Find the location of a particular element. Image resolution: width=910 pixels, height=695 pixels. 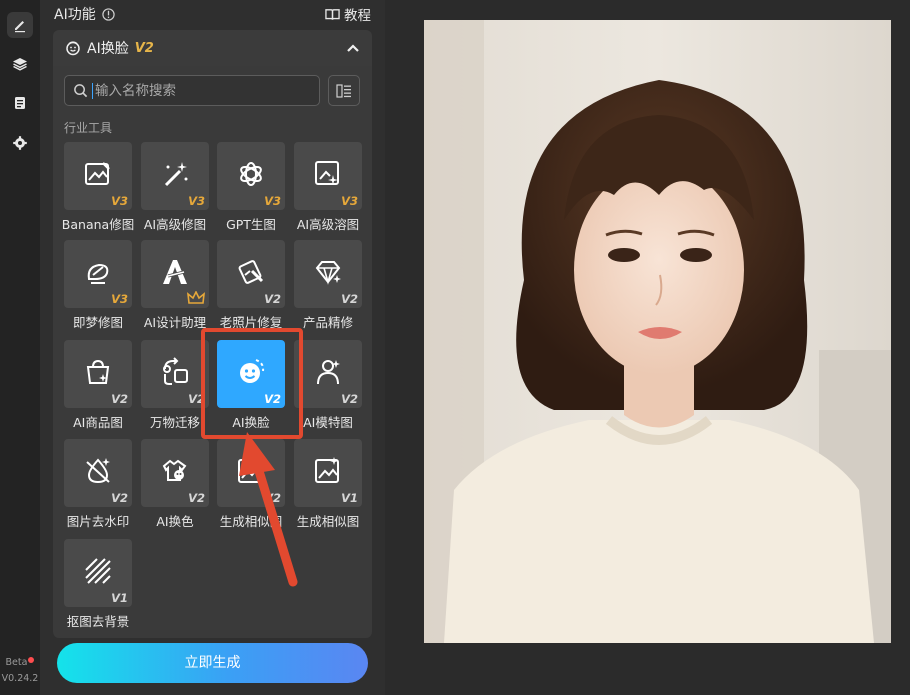

tool-item: V3 即梦修图 is located at coordinates (98, 287).